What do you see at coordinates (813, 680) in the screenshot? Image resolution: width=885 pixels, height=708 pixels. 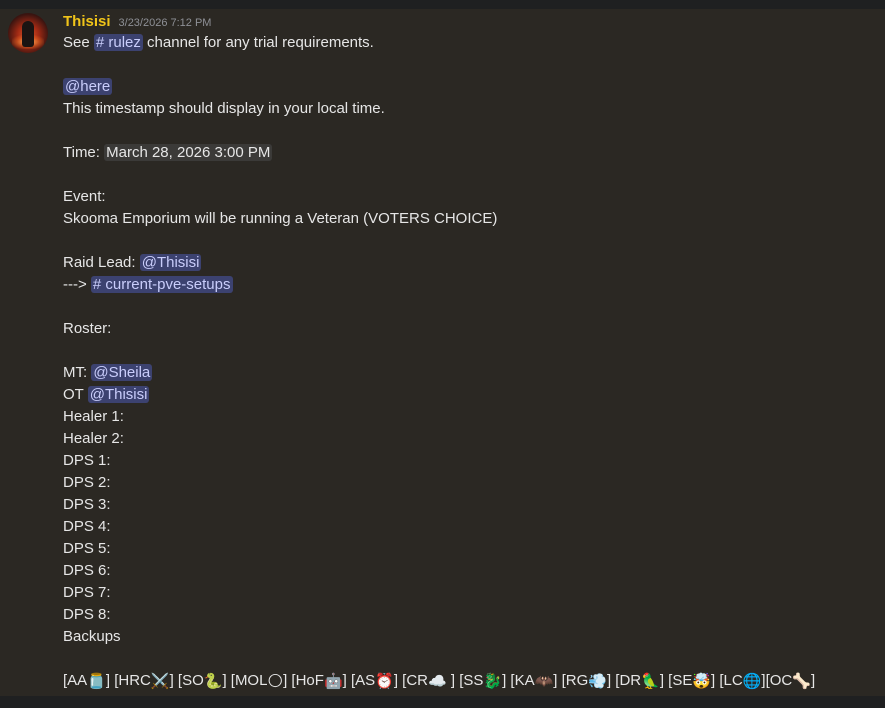 I see `trial-end: ]` at bounding box center [813, 680].